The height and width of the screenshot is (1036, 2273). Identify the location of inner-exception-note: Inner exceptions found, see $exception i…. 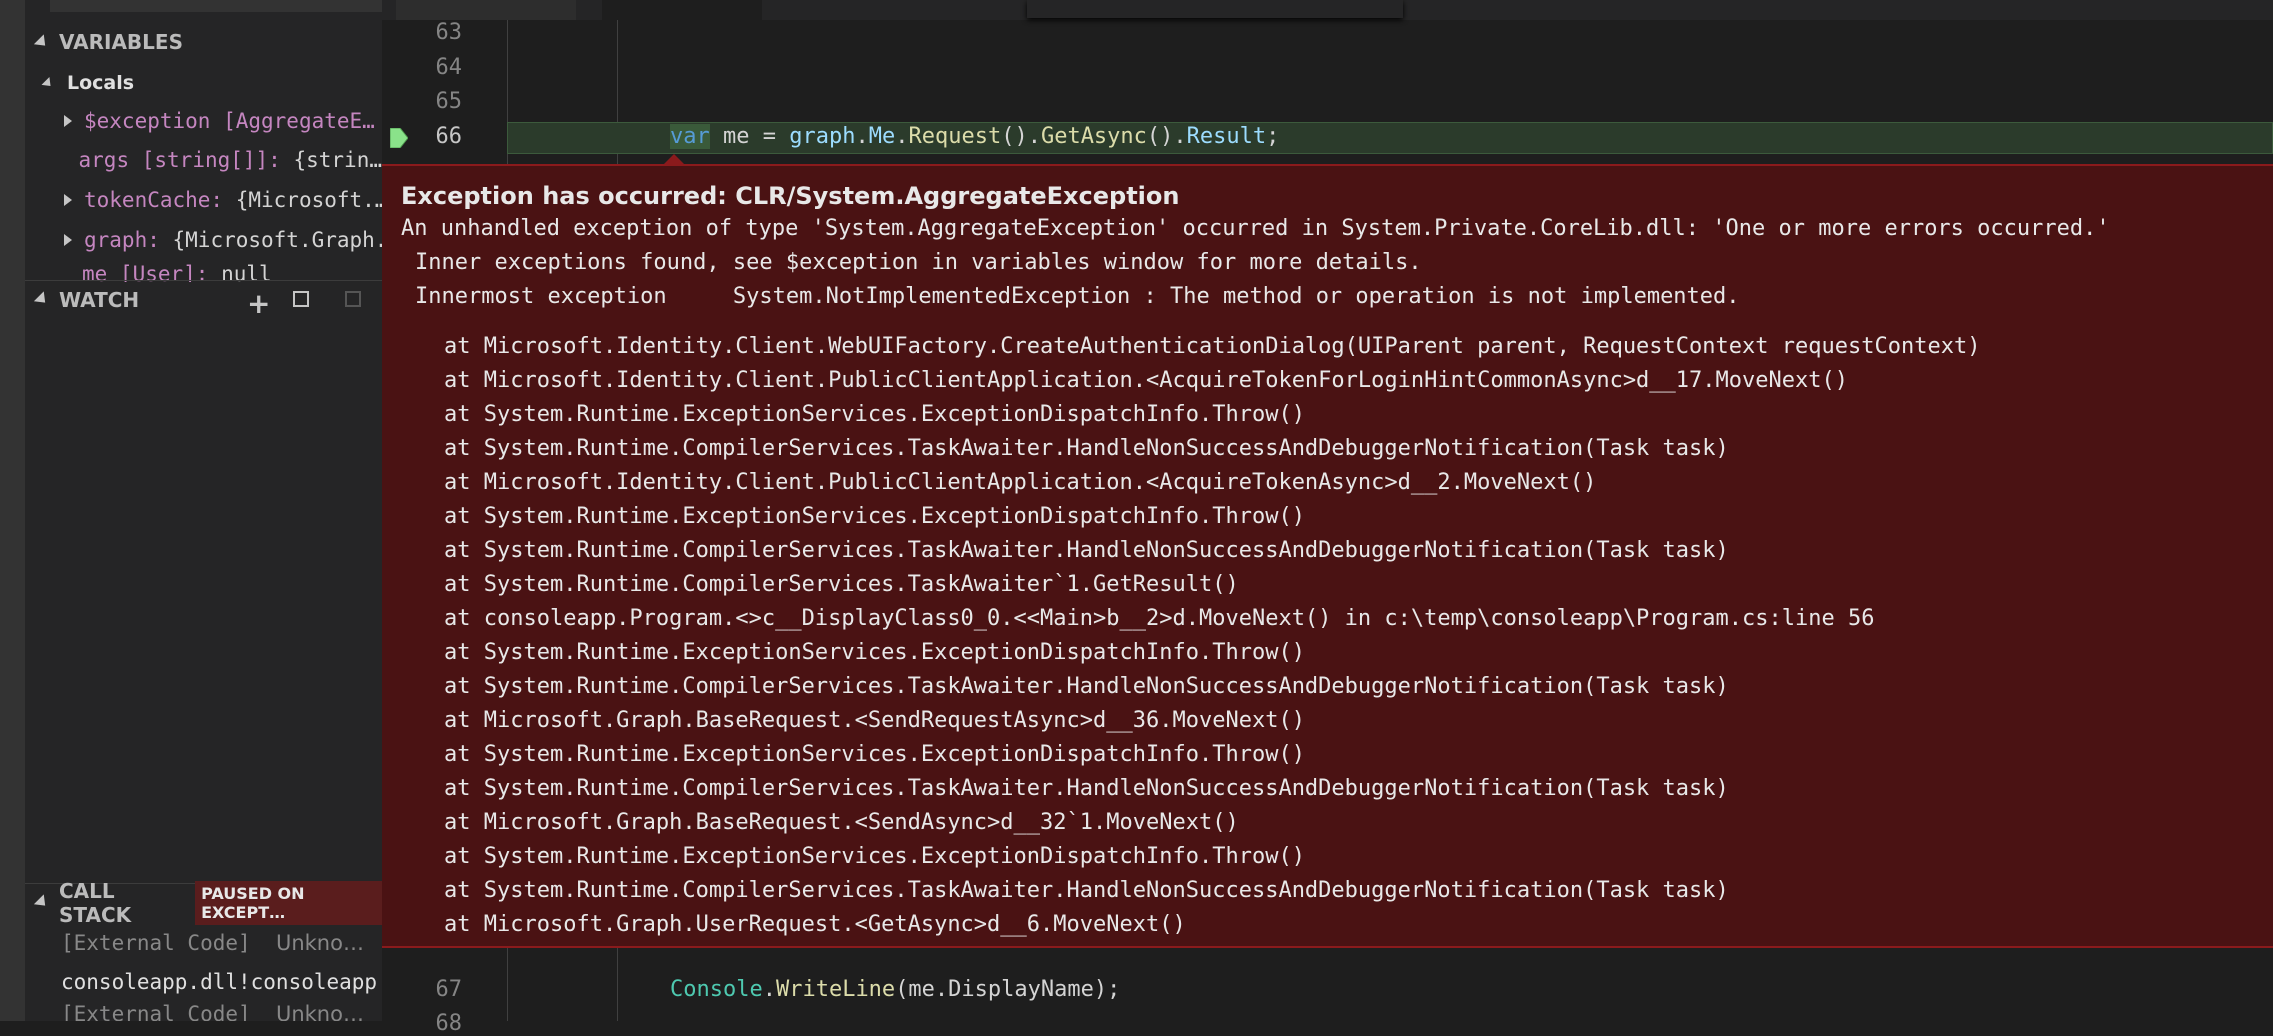
(918, 262).